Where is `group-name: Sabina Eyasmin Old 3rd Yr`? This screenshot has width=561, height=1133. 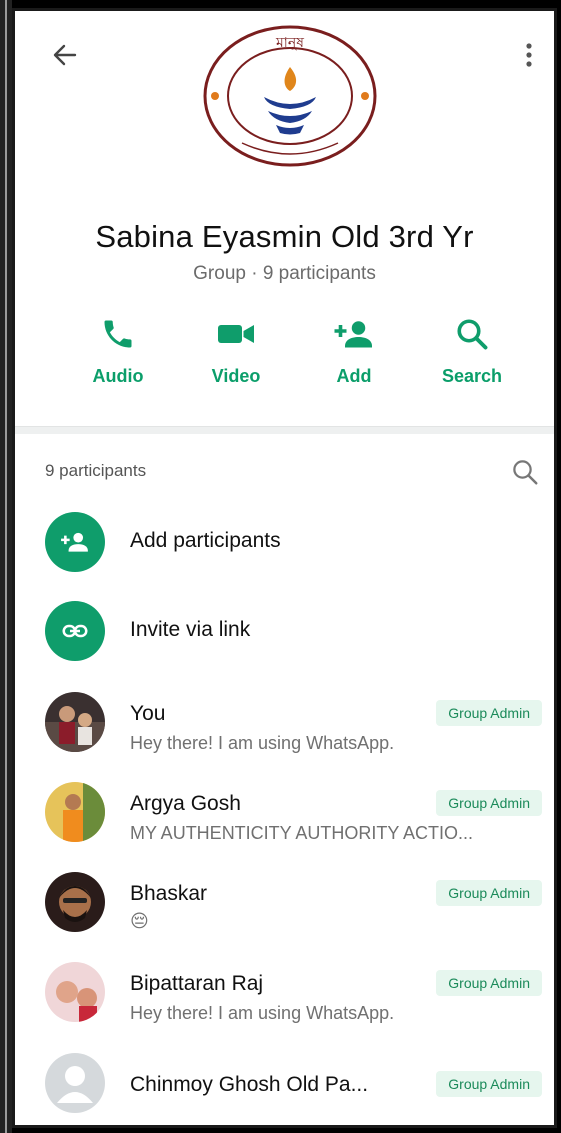 group-name: Sabina Eyasmin Old 3rd Yr is located at coordinates (284, 236).